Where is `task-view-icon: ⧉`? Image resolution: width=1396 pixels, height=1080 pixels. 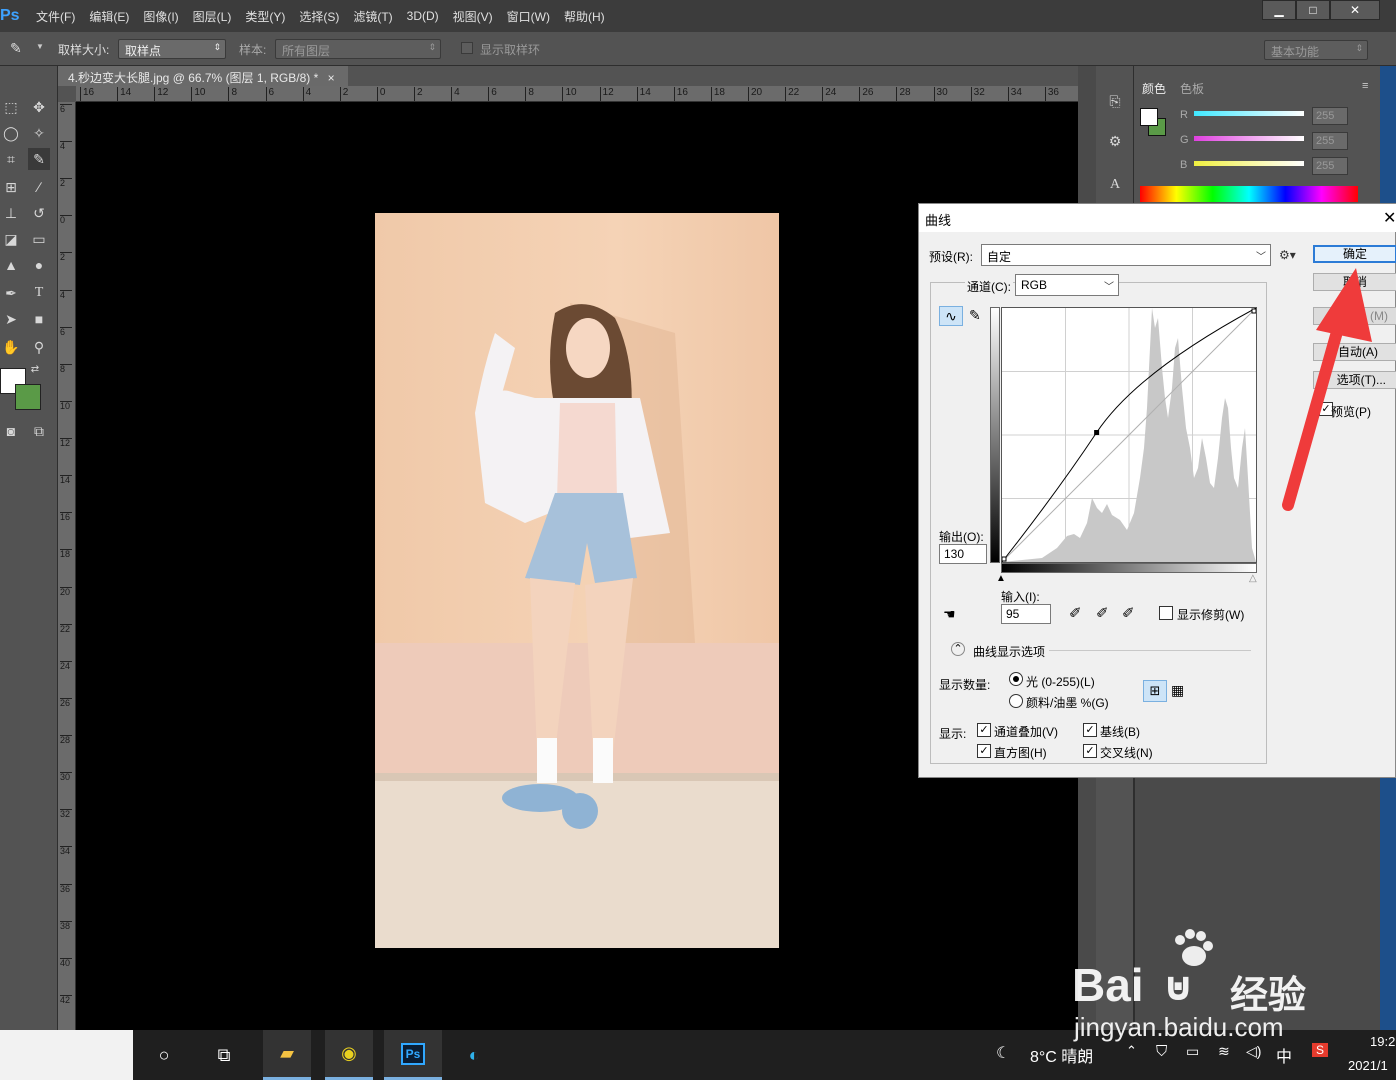
task-view-icon: ⧉ is located at coordinates (224, 1055).